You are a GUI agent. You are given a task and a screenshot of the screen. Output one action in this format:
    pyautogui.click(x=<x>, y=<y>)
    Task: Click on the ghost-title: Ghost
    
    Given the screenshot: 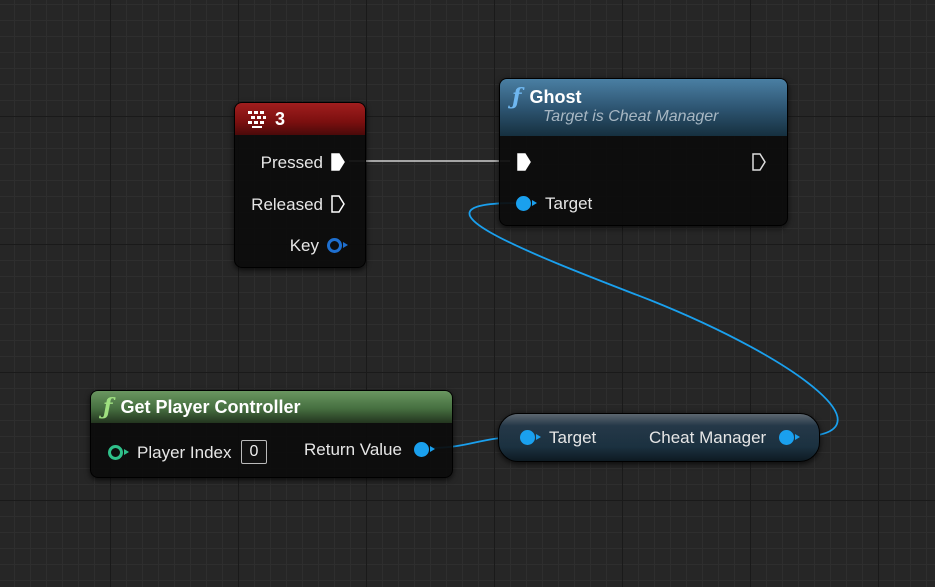 What is the action you would take?
    pyautogui.click(x=555, y=96)
    